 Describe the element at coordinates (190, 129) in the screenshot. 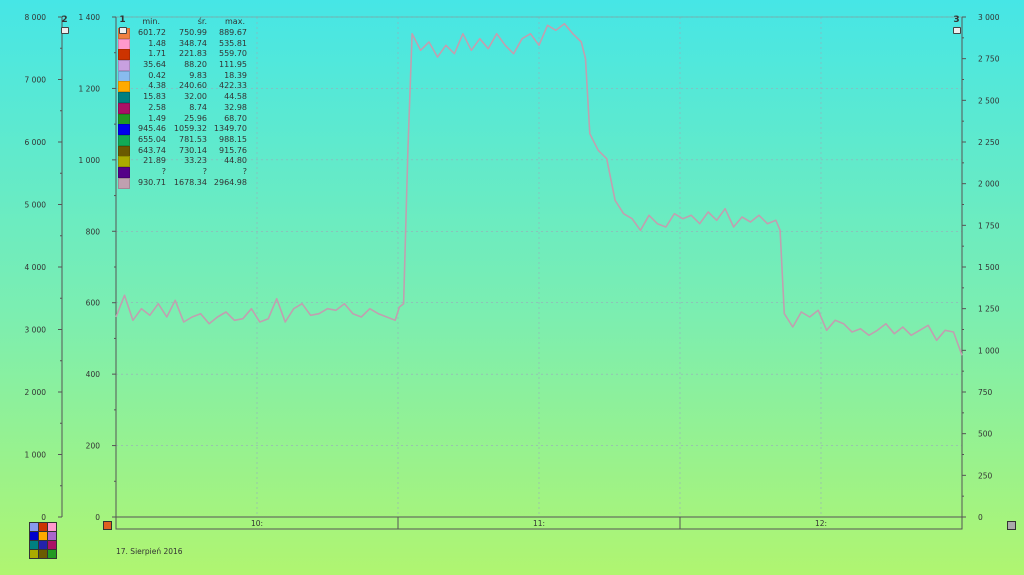

I see `legend-avg: 1059.32` at that location.